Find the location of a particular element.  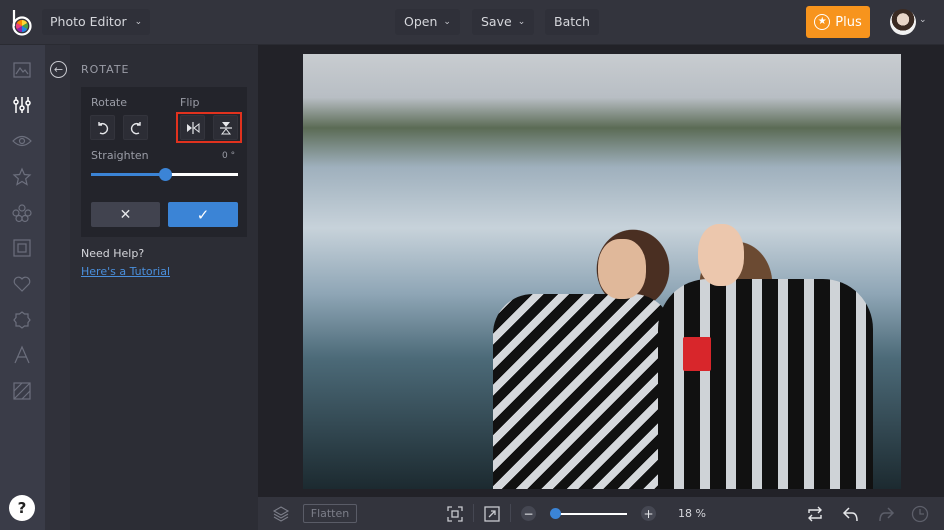

fit-to-screen-icon is located at coordinates (455, 514).